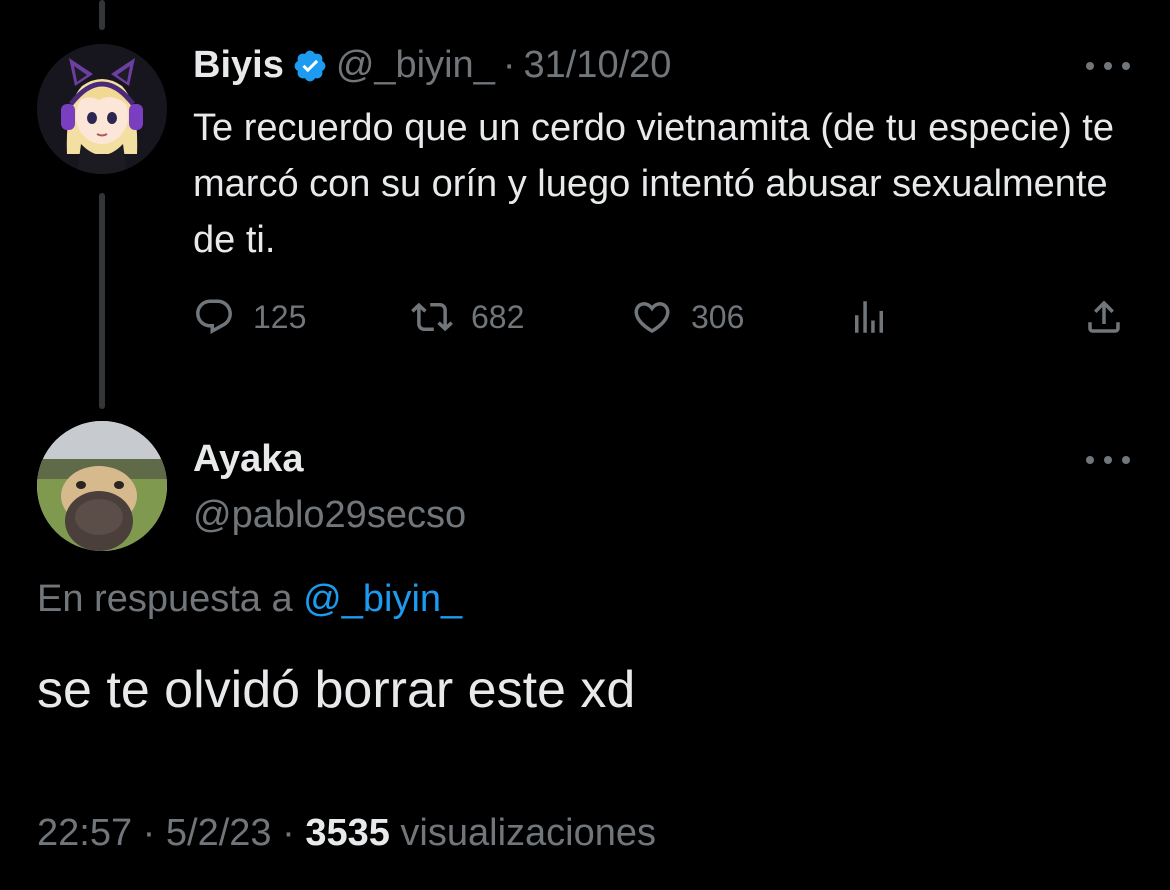 The width and height of the screenshot is (1170, 890). What do you see at coordinates (382, 599) in the screenshot?
I see `in-reply-handle-link: @_biyin_` at bounding box center [382, 599].